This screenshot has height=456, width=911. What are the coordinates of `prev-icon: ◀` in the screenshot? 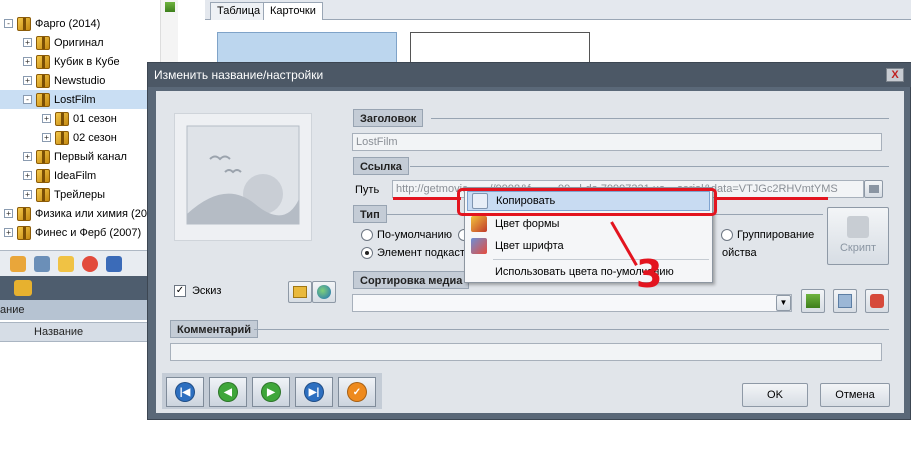 It's located at (228, 392).